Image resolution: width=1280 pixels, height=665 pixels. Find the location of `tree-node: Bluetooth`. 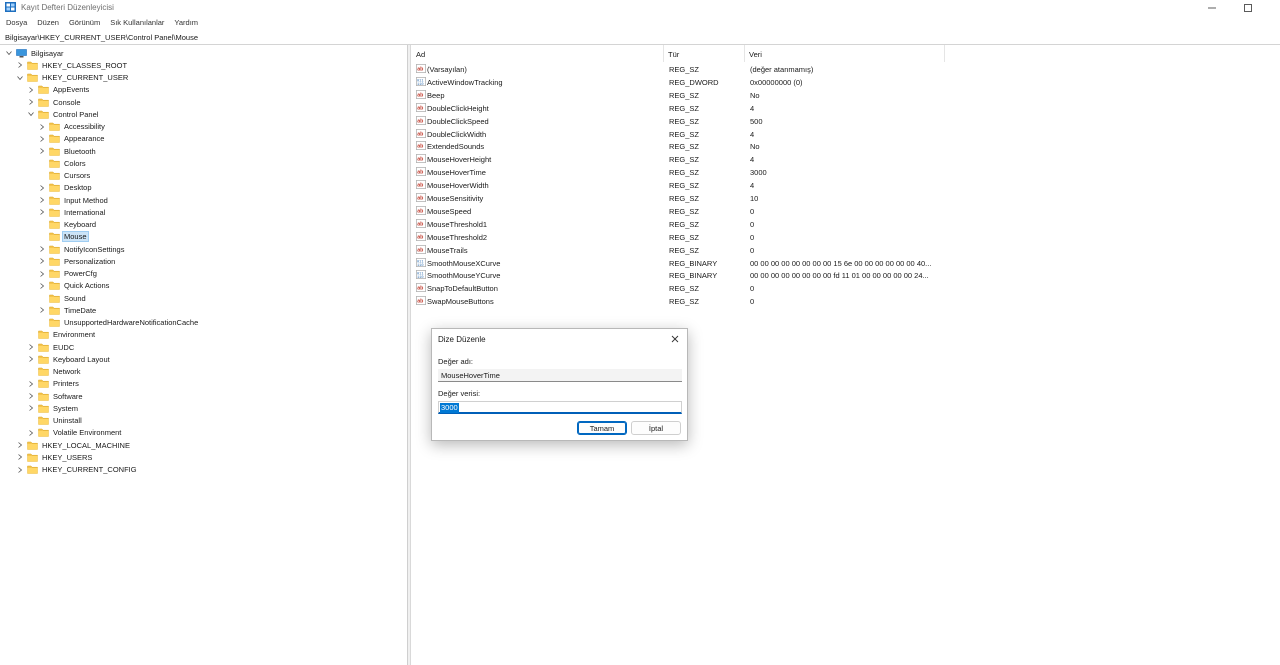

tree-node: Bluetooth is located at coordinates (67, 151).